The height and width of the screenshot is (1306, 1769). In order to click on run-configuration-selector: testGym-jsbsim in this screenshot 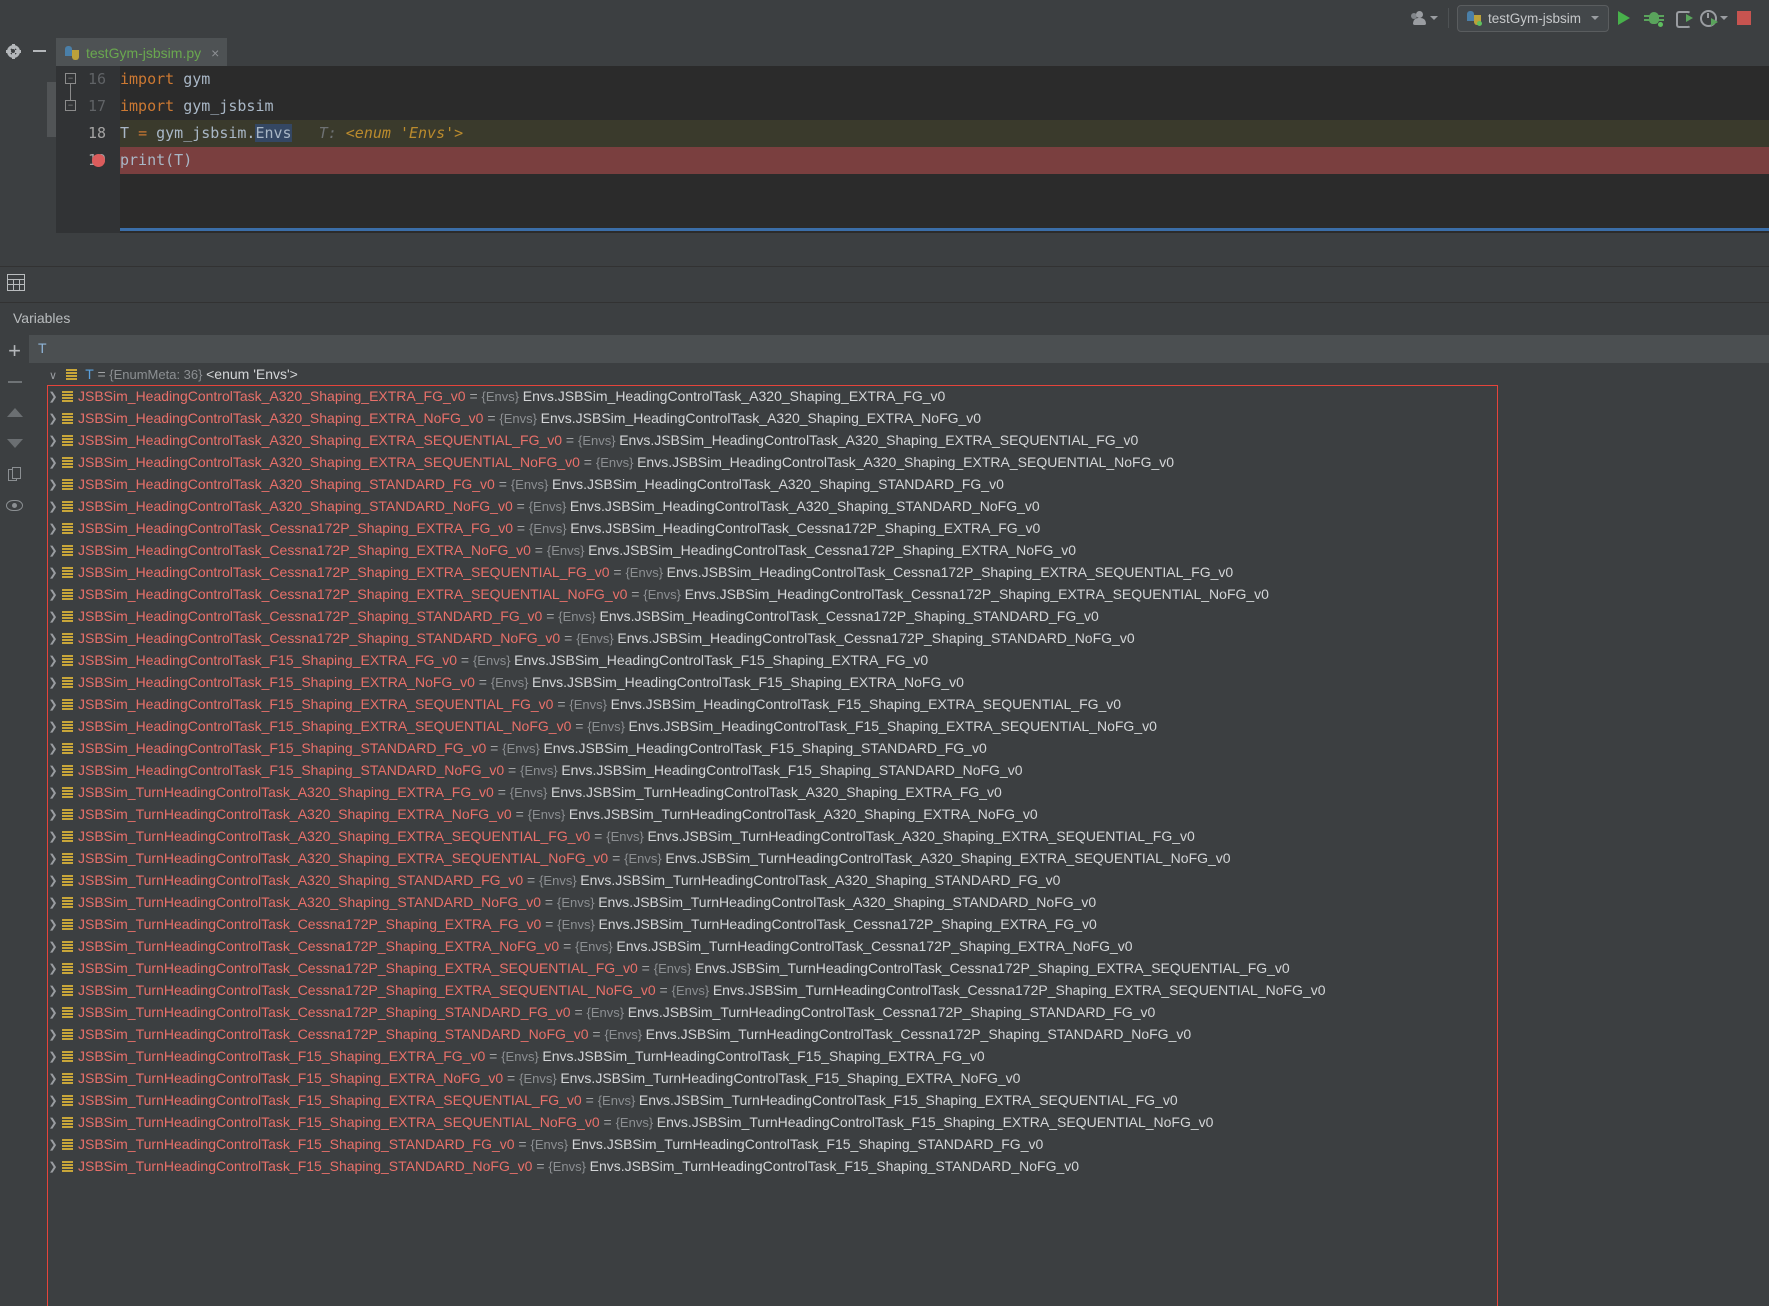, I will do `click(1532, 18)`.